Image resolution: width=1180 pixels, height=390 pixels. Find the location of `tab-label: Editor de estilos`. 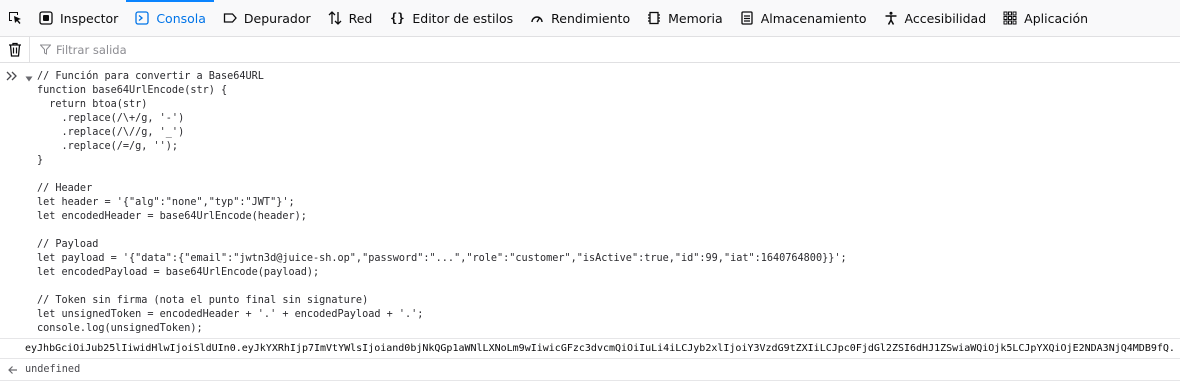

tab-label: Editor de estilos is located at coordinates (463, 18).